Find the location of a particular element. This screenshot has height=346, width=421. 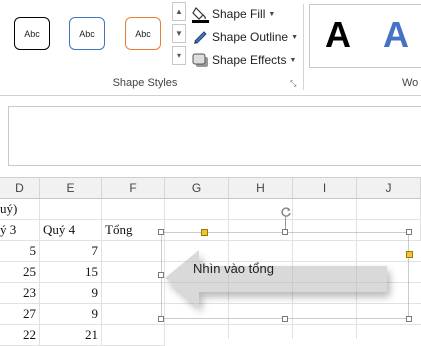

shape-styles-group-label: Shape Styles is located at coordinates (145, 83).